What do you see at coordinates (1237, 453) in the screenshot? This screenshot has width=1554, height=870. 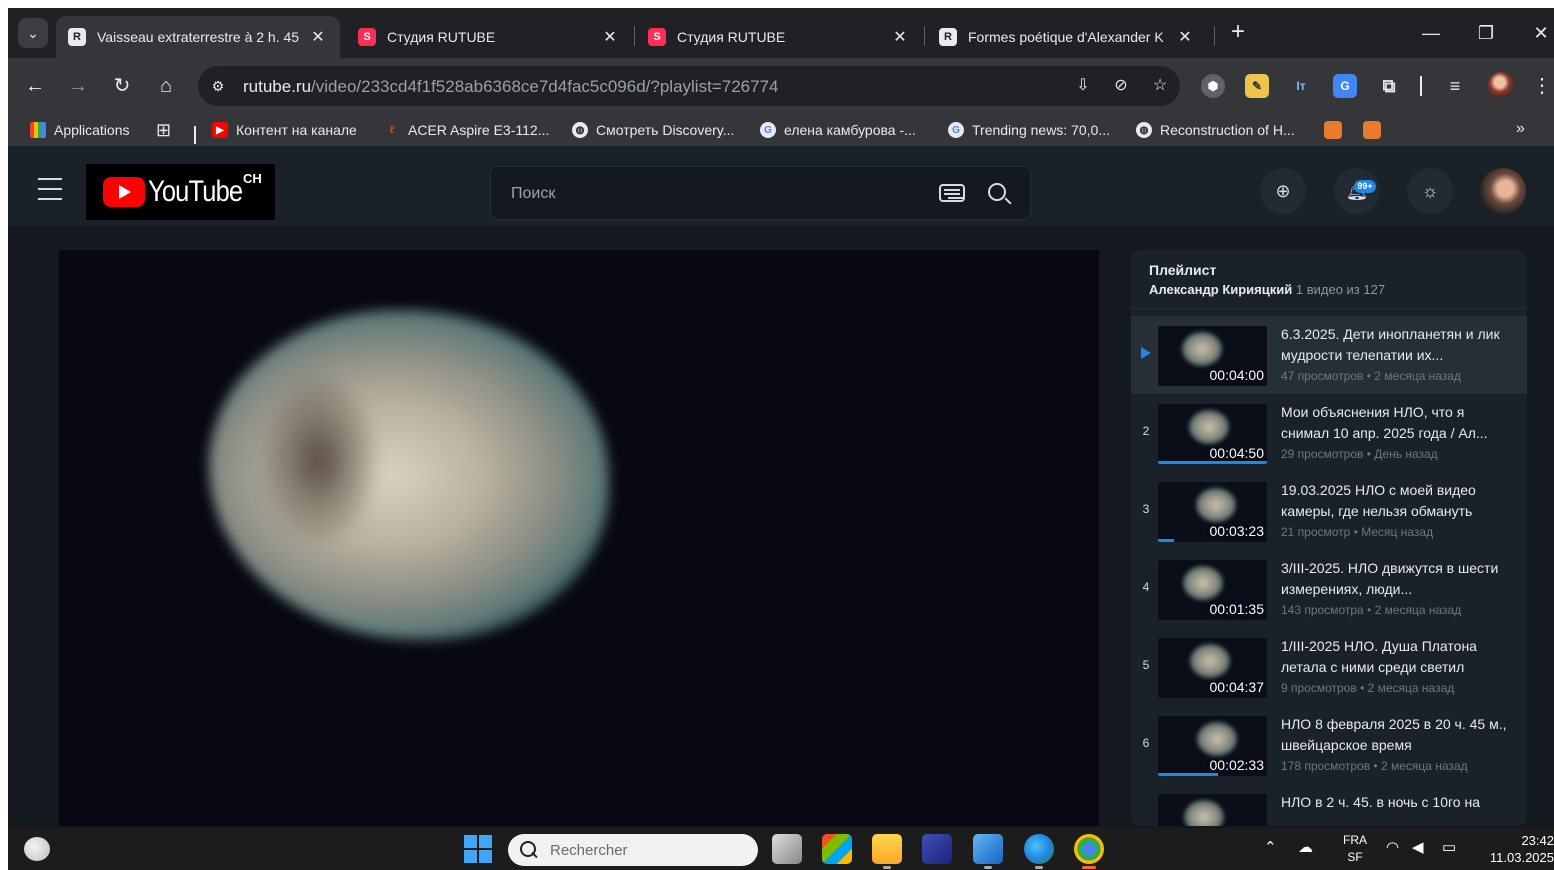 I see `playlist-item-duration: 00:04:50` at bounding box center [1237, 453].